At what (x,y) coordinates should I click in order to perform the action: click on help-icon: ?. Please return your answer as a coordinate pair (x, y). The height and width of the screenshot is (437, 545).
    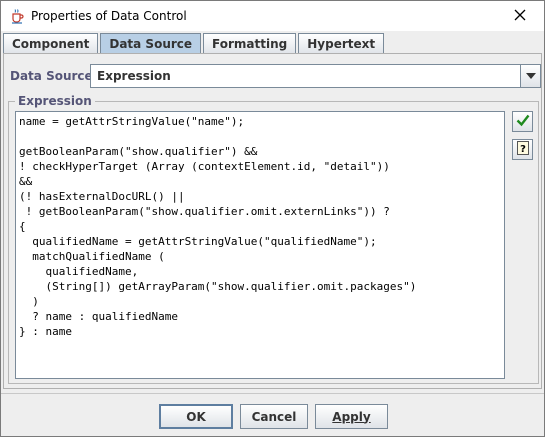
    Looking at the image, I should click on (523, 149).